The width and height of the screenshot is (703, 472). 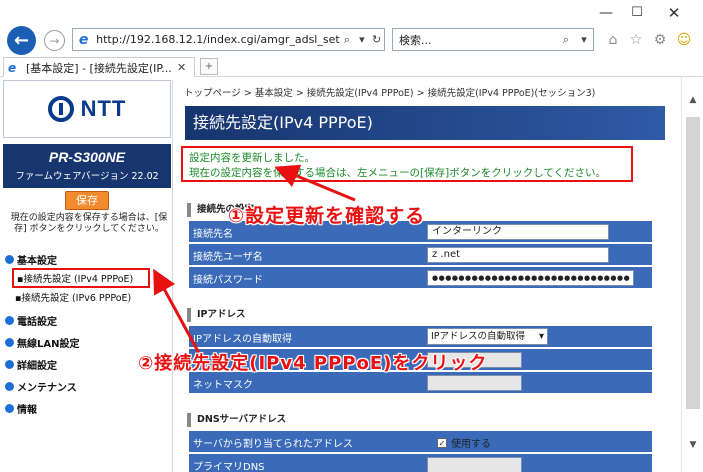 I want to click on forward-arrow-icon: →, so click(x=54, y=40).